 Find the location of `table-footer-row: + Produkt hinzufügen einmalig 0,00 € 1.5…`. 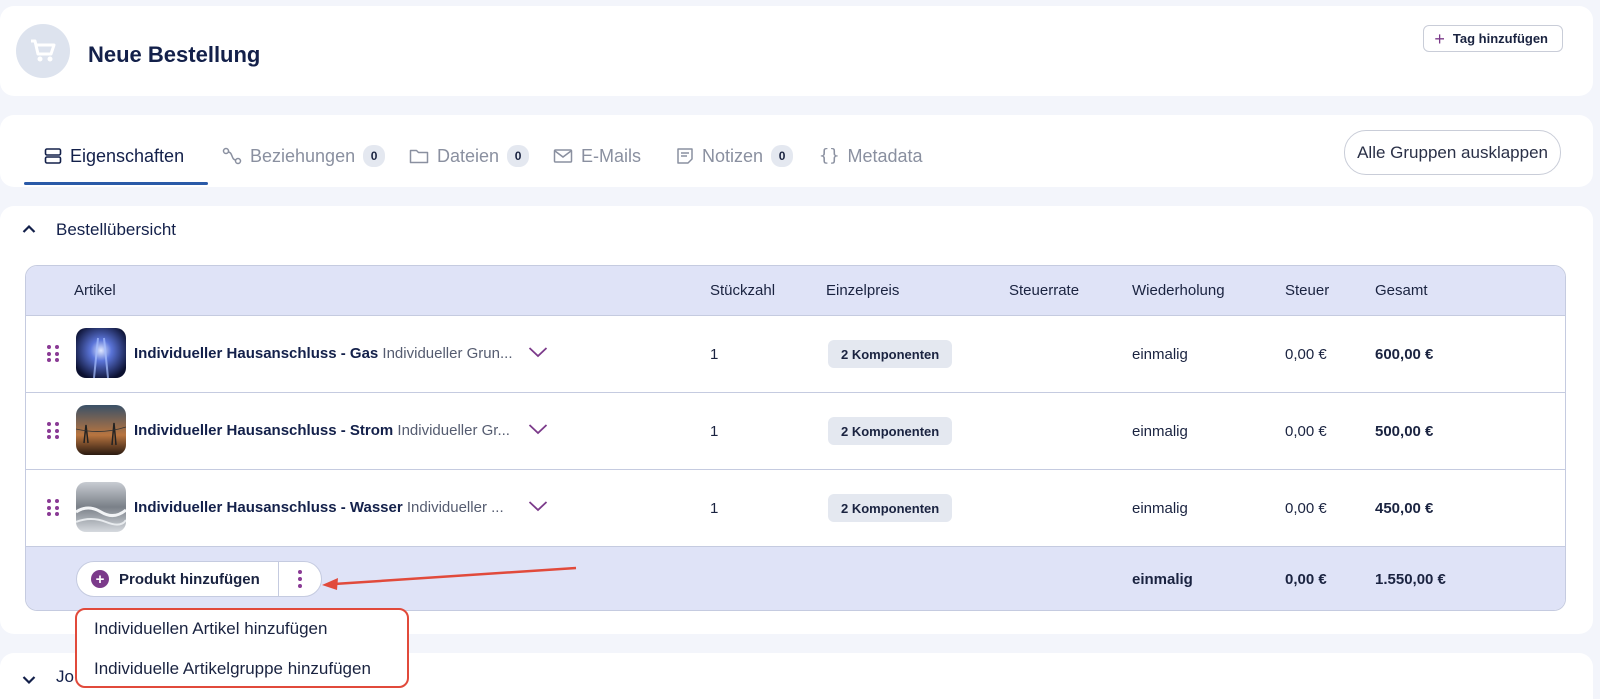

table-footer-row: + Produkt hinzufügen einmalig 0,00 € 1.5… is located at coordinates (795, 578).